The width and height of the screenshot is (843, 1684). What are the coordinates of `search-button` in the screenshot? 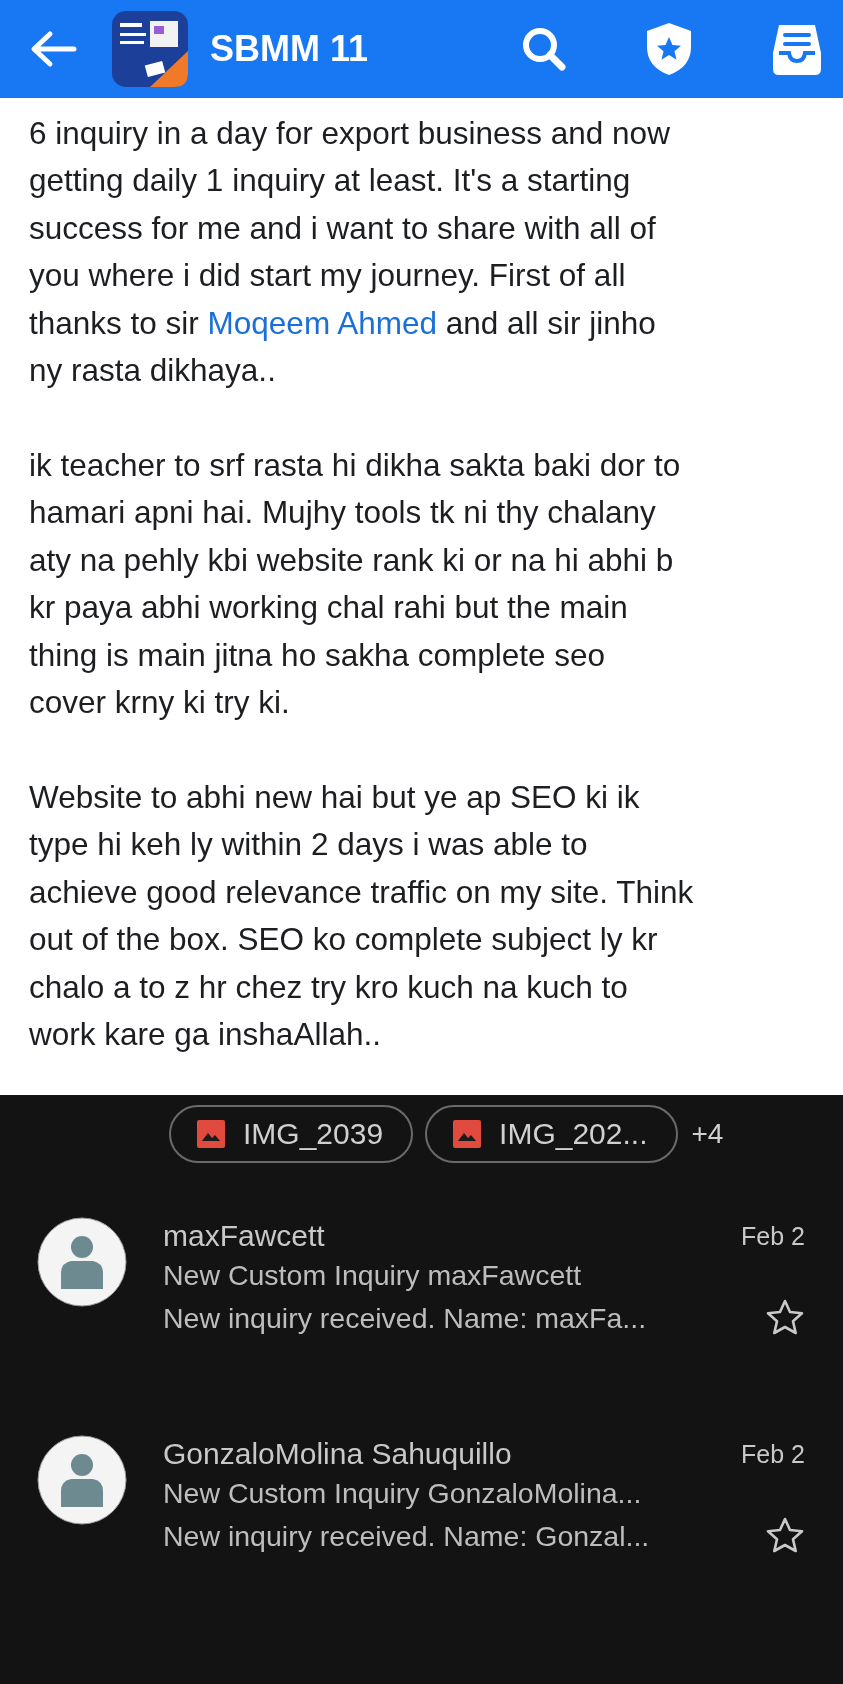 It's located at (544, 49).